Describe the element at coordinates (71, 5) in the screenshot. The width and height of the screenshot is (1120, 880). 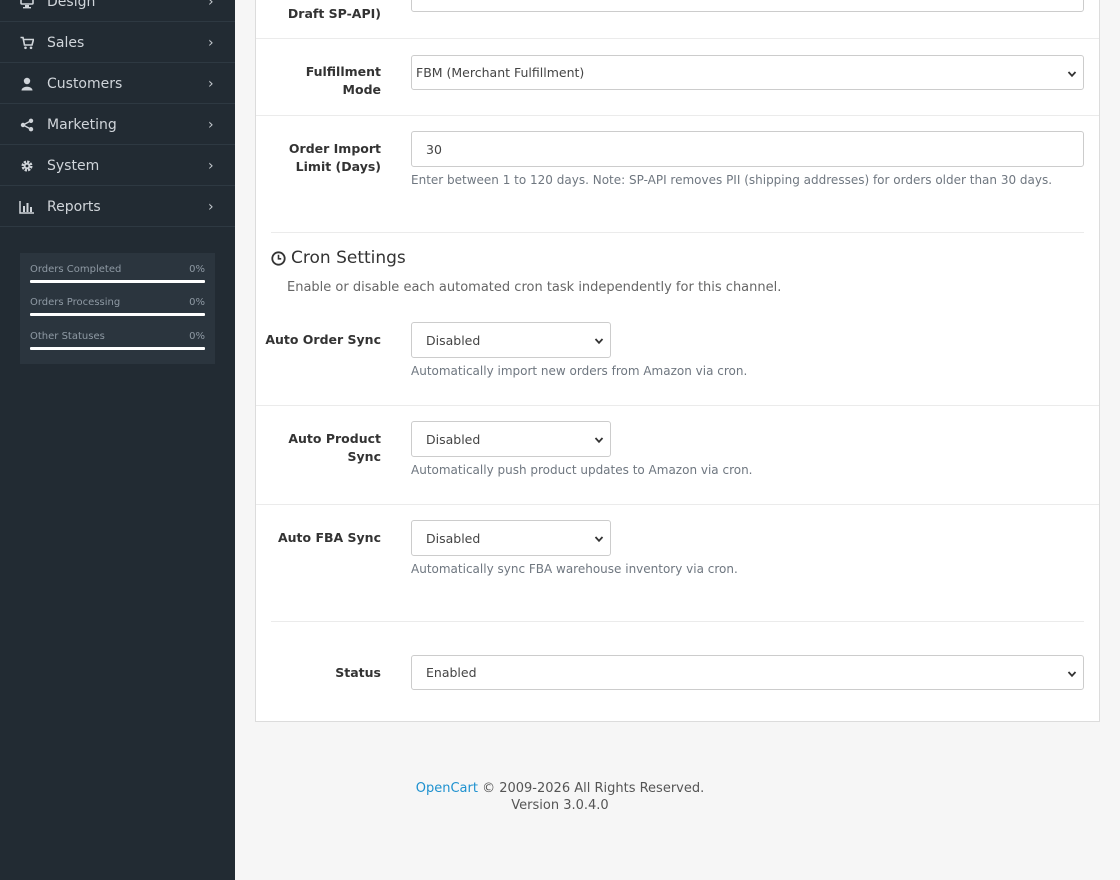
I see `sidebar-item-label: Design` at that location.